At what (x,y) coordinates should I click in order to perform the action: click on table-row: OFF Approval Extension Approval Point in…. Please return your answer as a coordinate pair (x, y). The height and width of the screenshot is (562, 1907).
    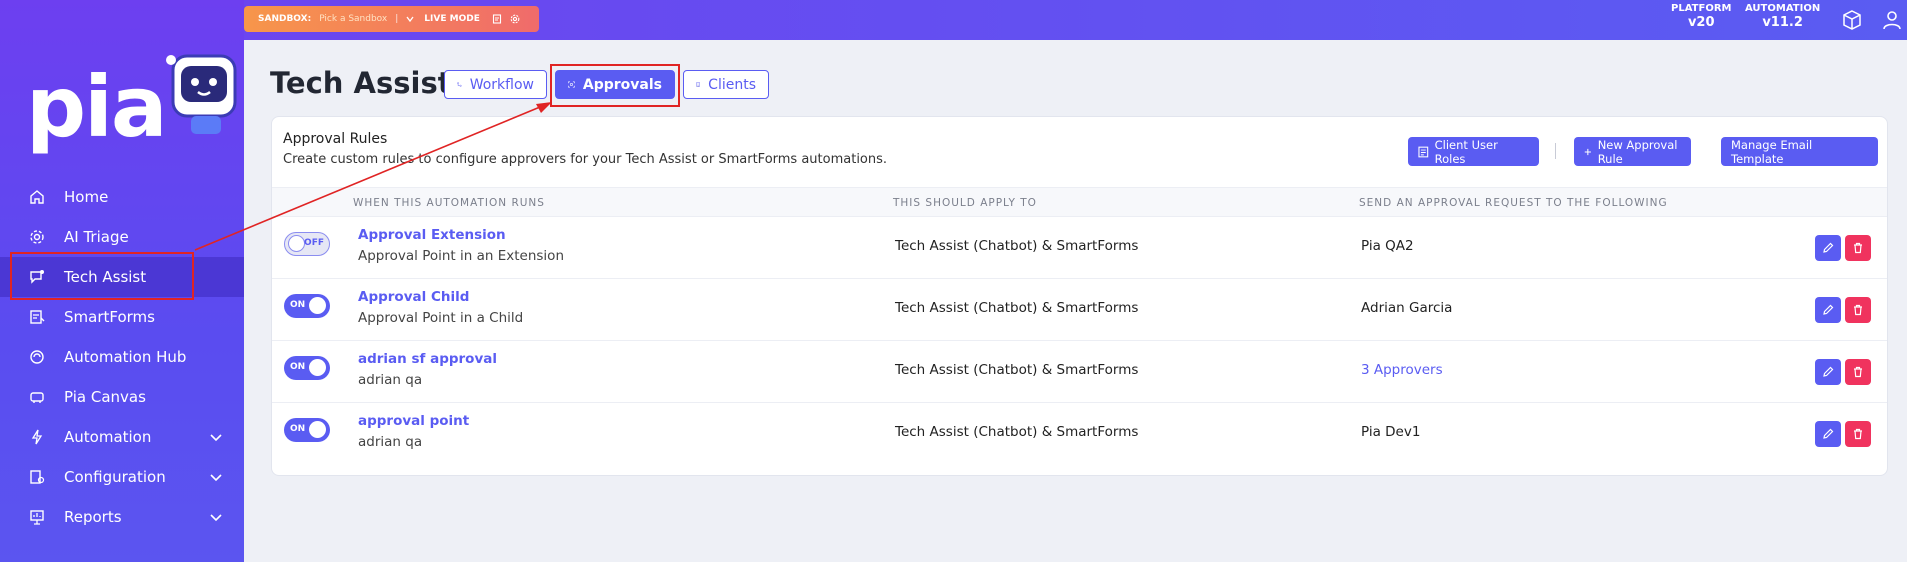
    Looking at the image, I should click on (1079, 248).